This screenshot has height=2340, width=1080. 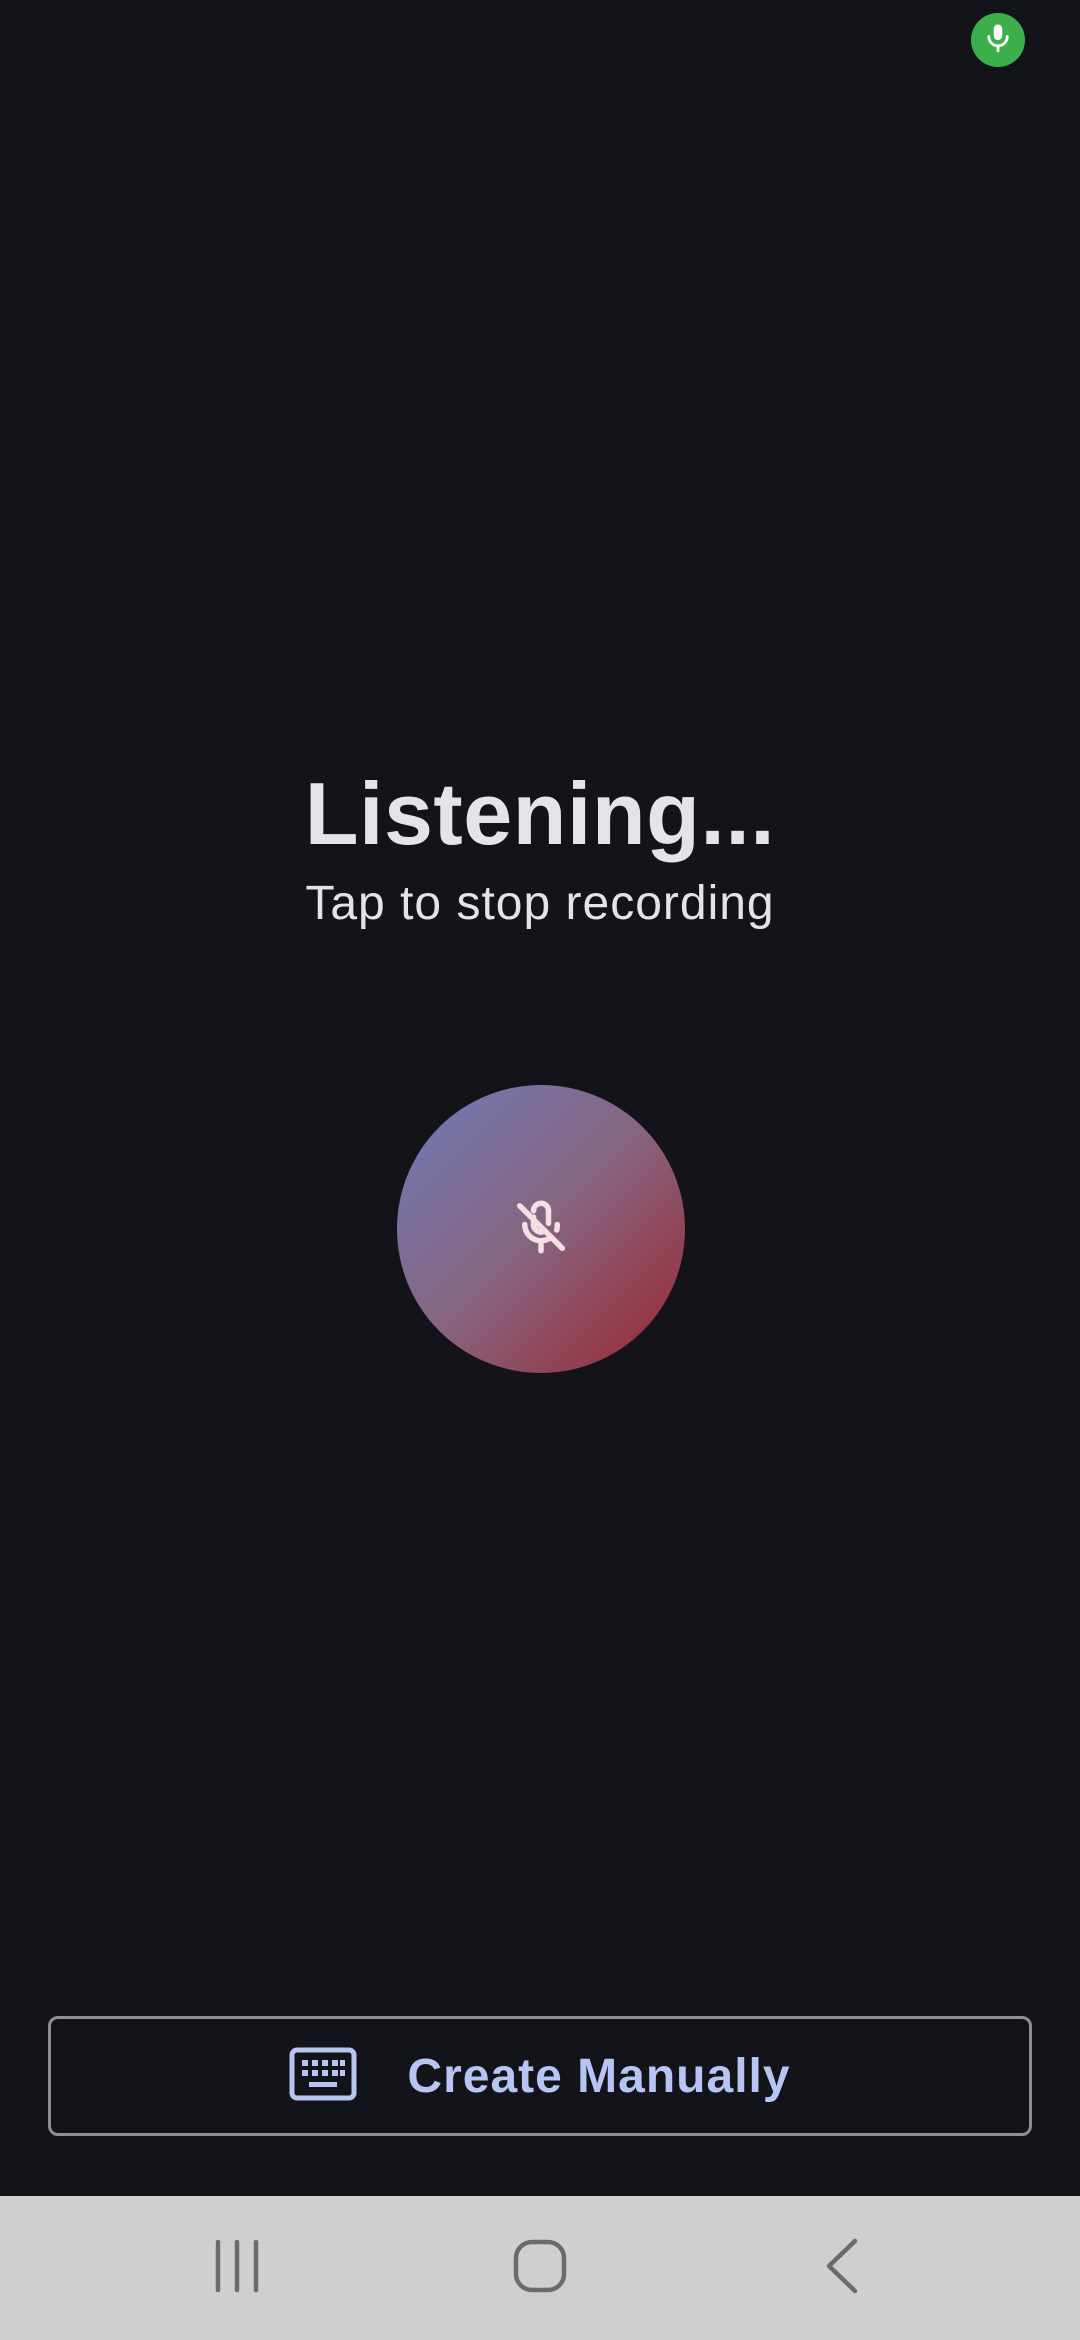 I want to click on stop-recording-button, so click(x=541, y=1229).